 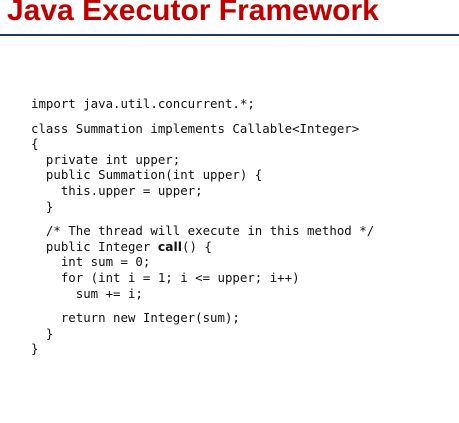 I want to click on code-fragment: public Integer, so click(x=94, y=246).